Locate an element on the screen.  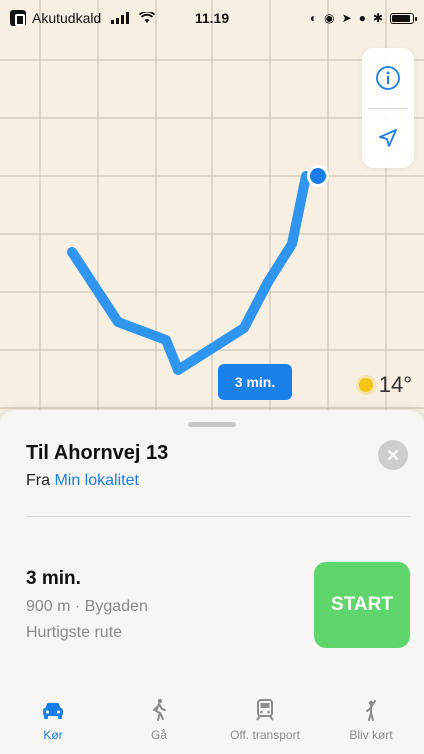
train-icon is located at coordinates (265, 710).